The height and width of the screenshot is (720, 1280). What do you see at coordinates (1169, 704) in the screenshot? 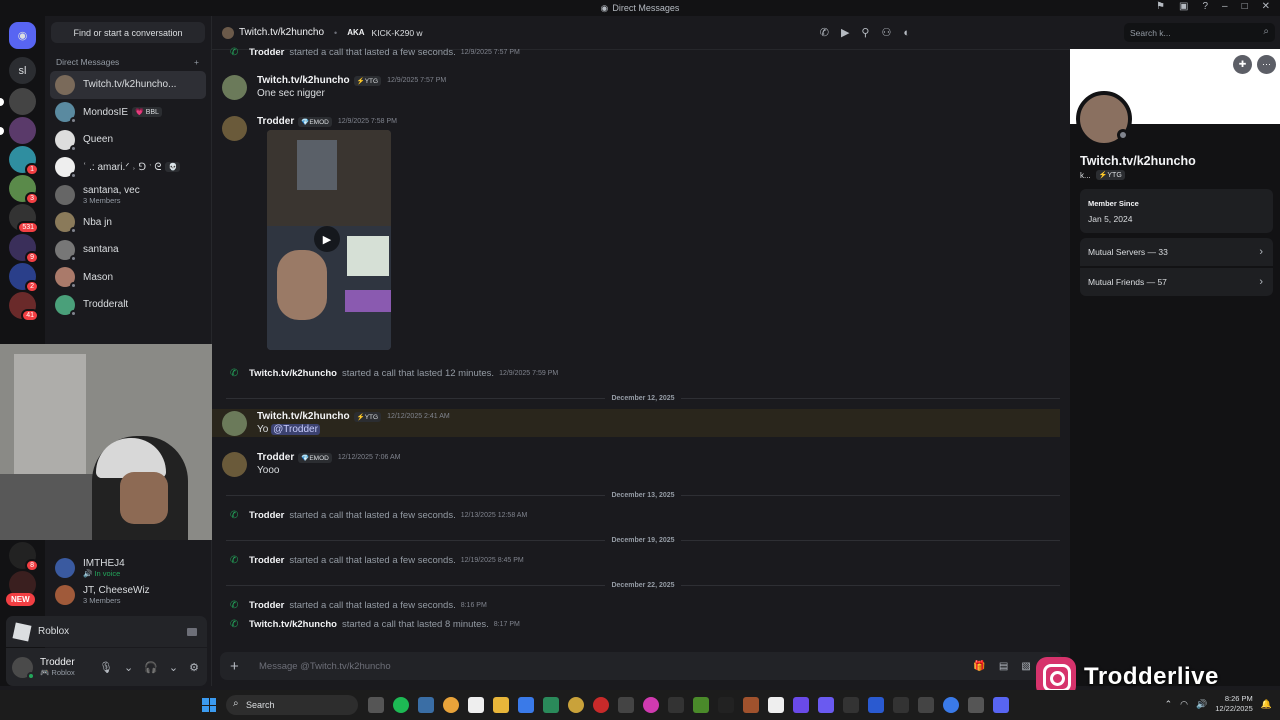
I see `chevron-up-icon: ⌃` at bounding box center [1169, 704].